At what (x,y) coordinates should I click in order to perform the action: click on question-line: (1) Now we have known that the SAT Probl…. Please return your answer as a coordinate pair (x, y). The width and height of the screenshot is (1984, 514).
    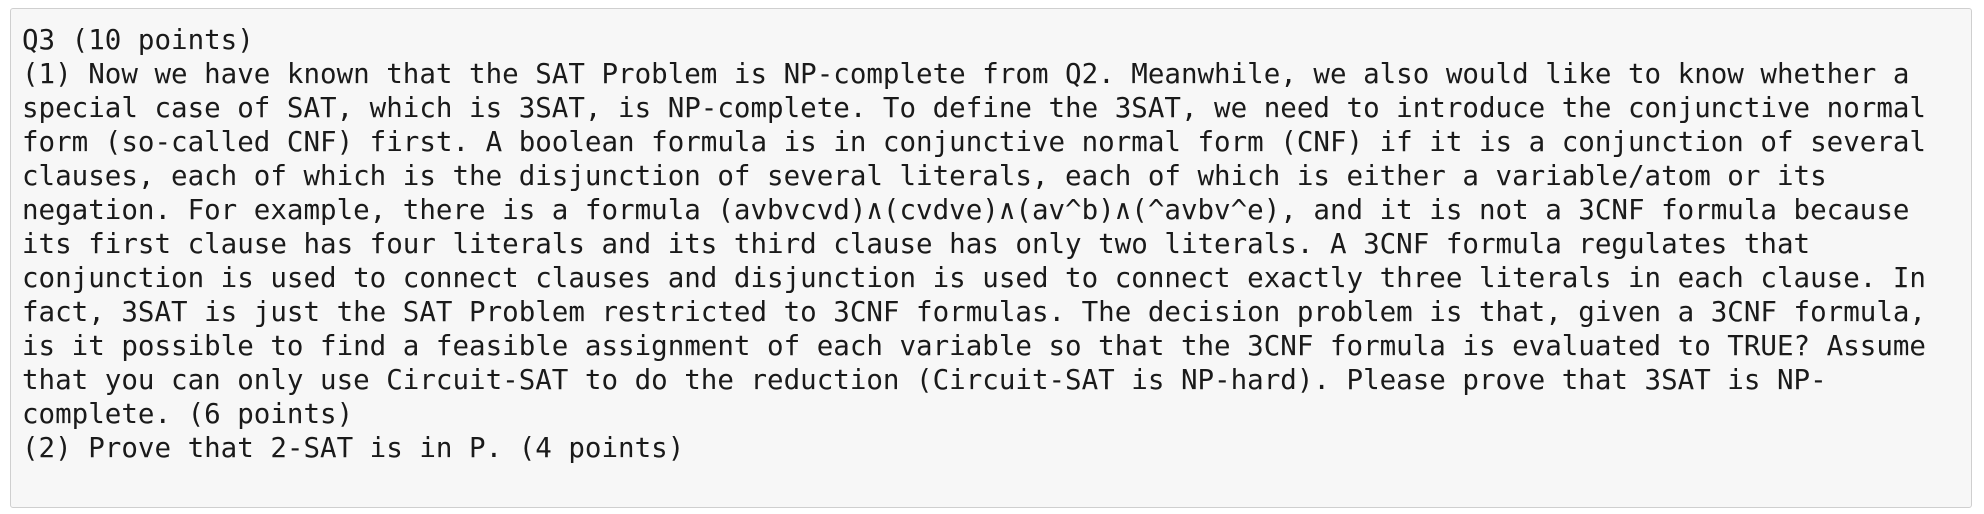
    Looking at the image, I should click on (966, 74).